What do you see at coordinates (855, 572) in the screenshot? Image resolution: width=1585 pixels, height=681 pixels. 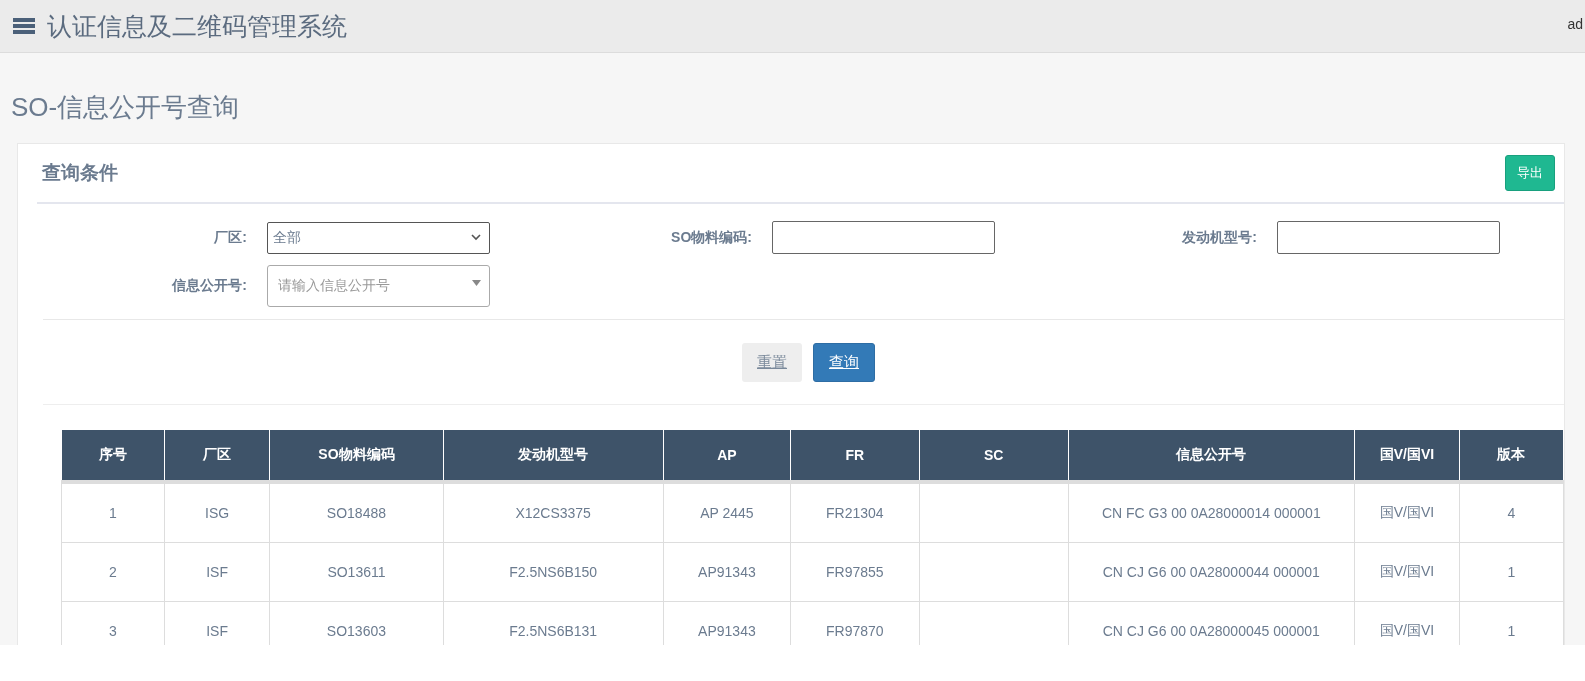 I see `table-cell: FR97855` at bounding box center [855, 572].